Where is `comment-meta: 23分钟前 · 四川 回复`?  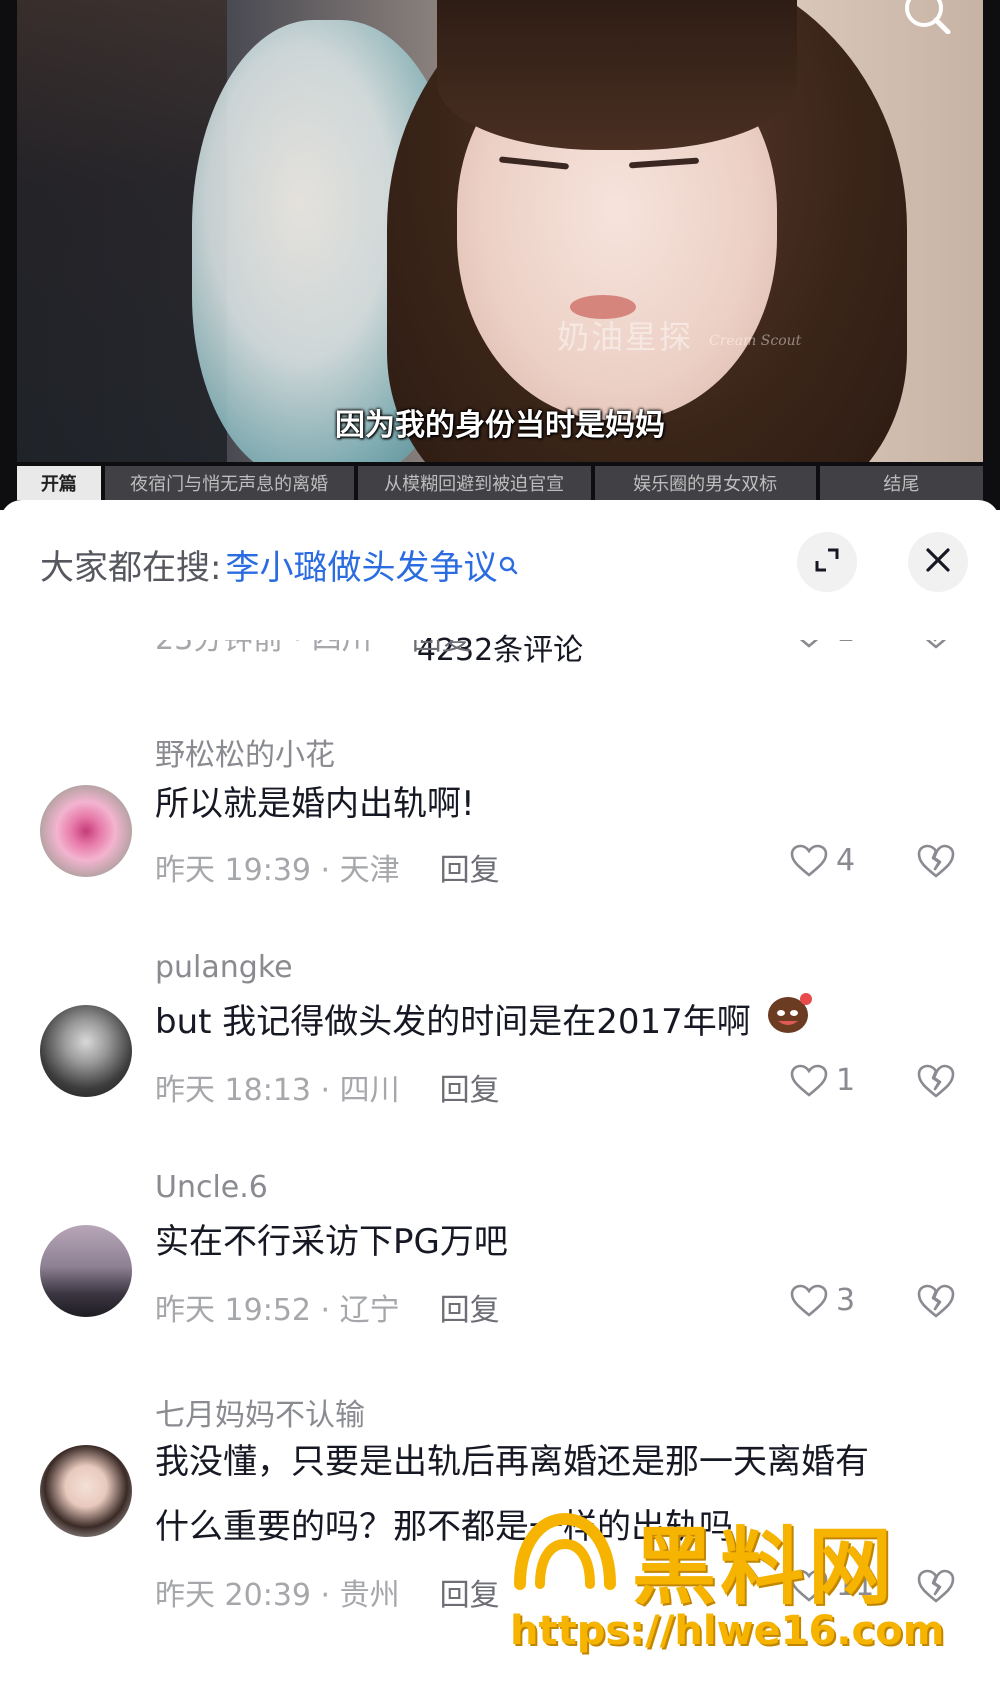
comment-meta: 23分钟前 · 四川 回复 is located at coordinates (313, 649).